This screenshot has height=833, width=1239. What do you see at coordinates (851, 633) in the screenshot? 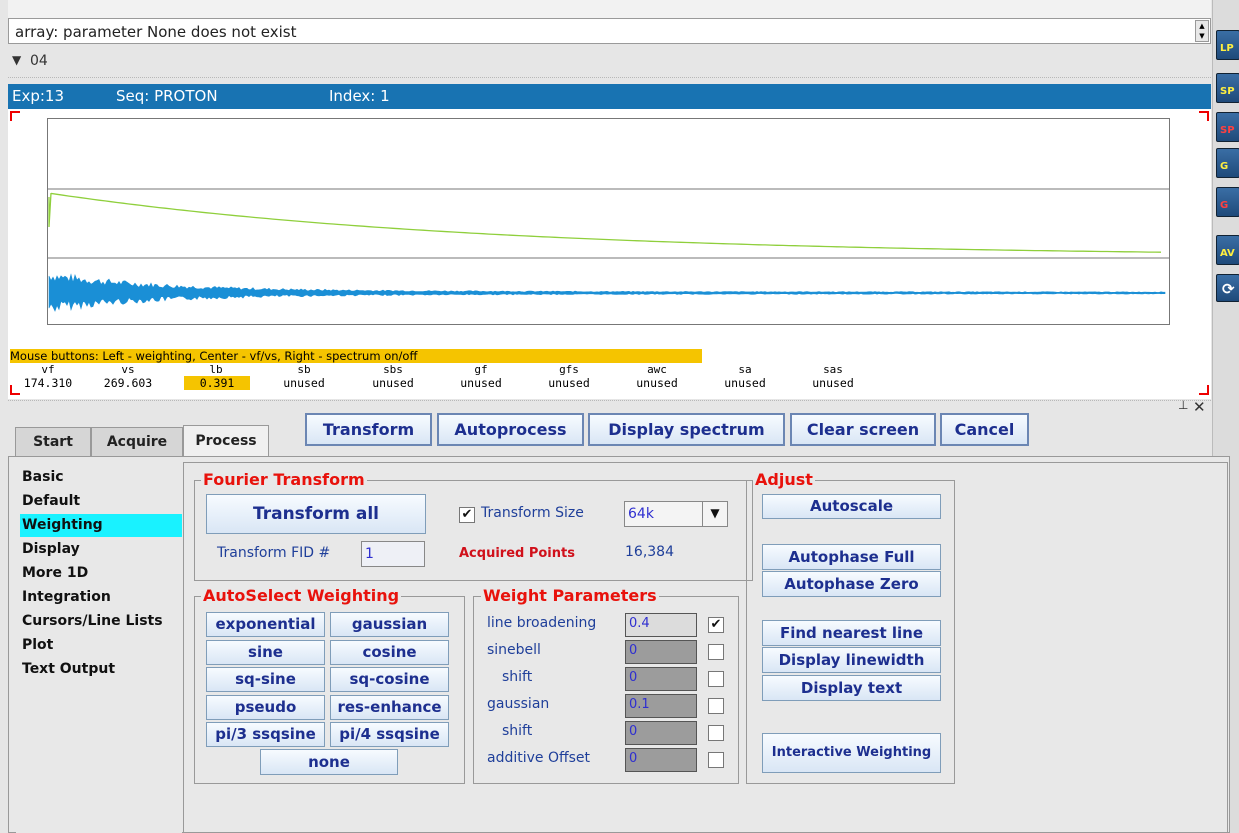
I see `find-nearest-line-button: Find nearest line` at bounding box center [851, 633].